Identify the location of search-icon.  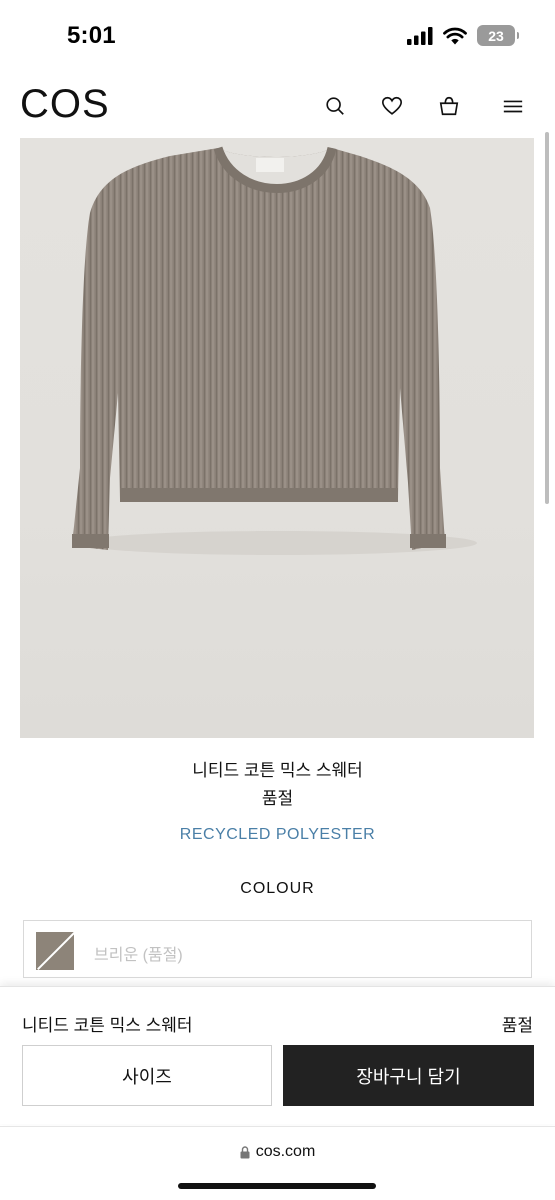
(335, 106).